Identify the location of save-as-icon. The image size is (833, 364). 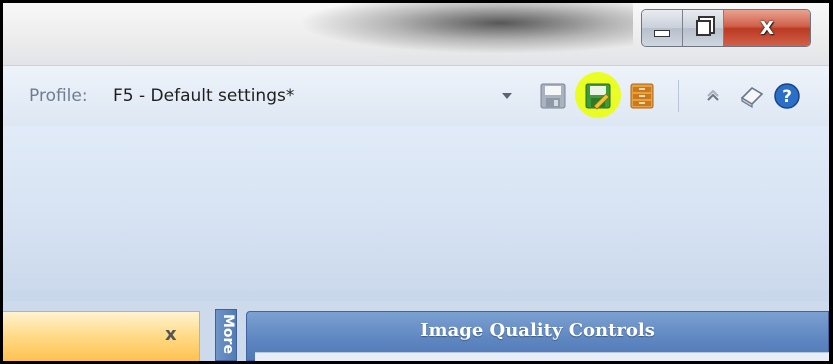
(598, 96).